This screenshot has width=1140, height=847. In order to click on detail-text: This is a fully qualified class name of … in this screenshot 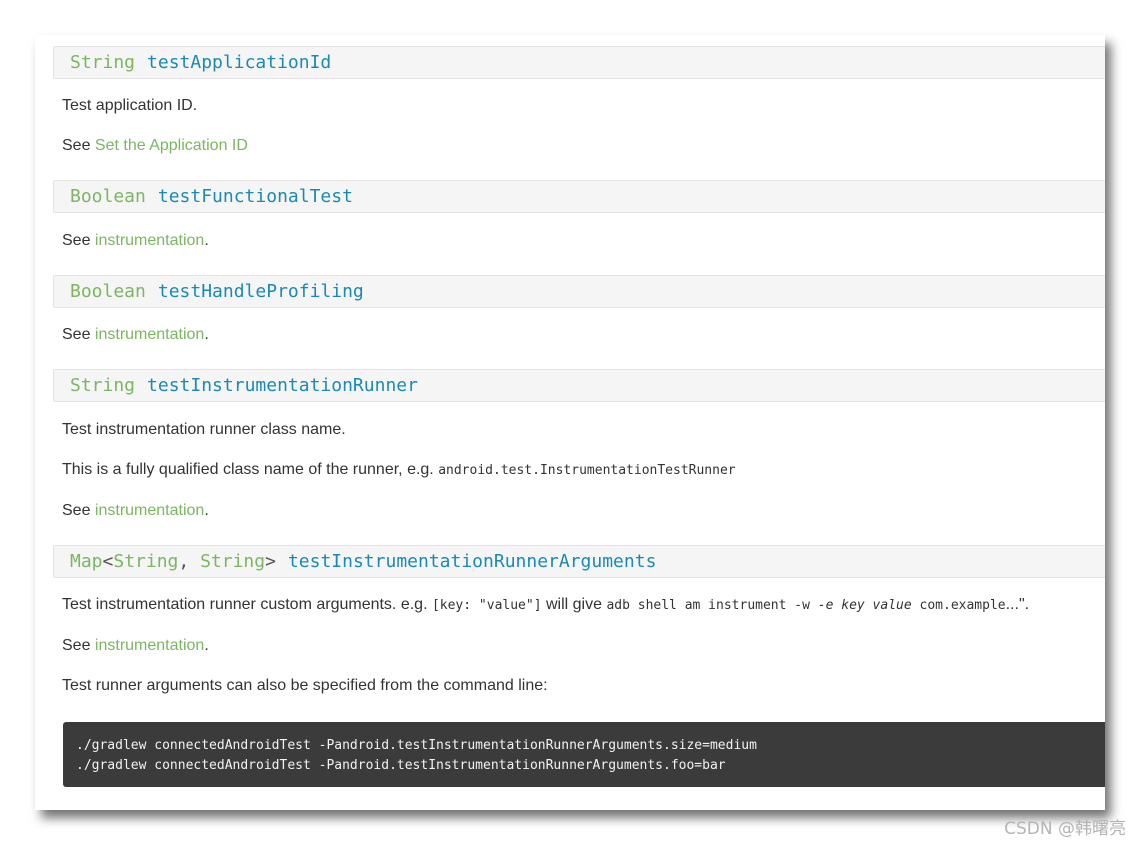, I will do `click(250, 469)`.